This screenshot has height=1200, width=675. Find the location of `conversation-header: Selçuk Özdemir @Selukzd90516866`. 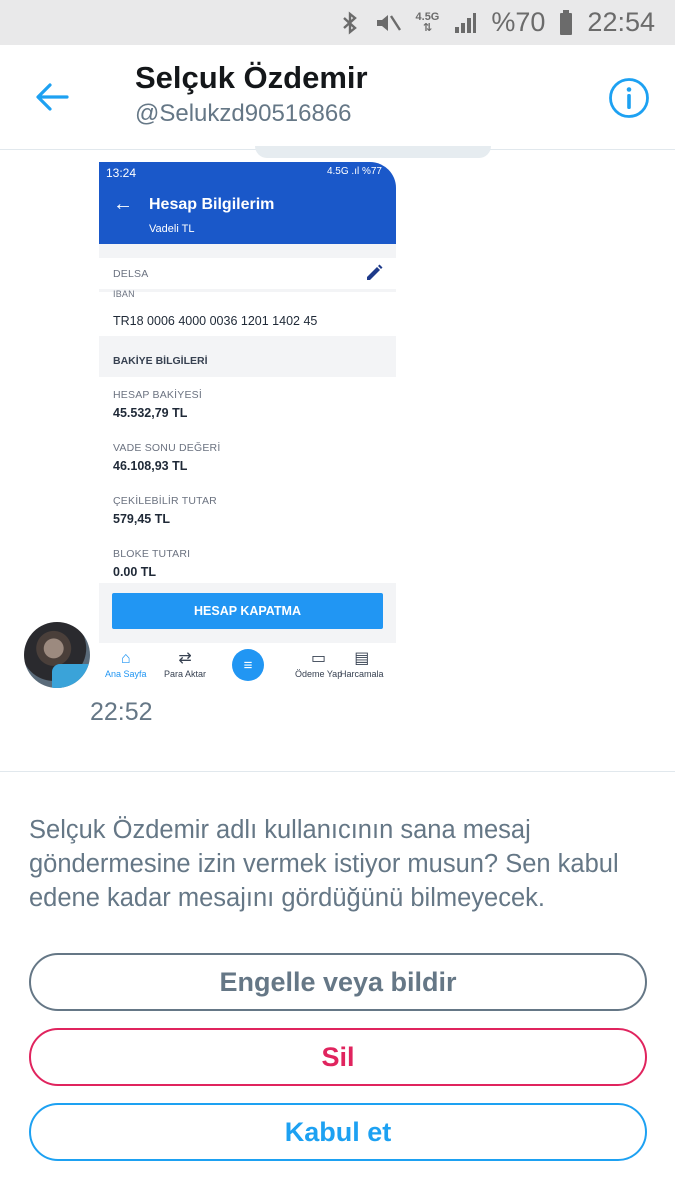

conversation-header: Selçuk Özdemir @Selukzd90516866 is located at coordinates (337, 97).